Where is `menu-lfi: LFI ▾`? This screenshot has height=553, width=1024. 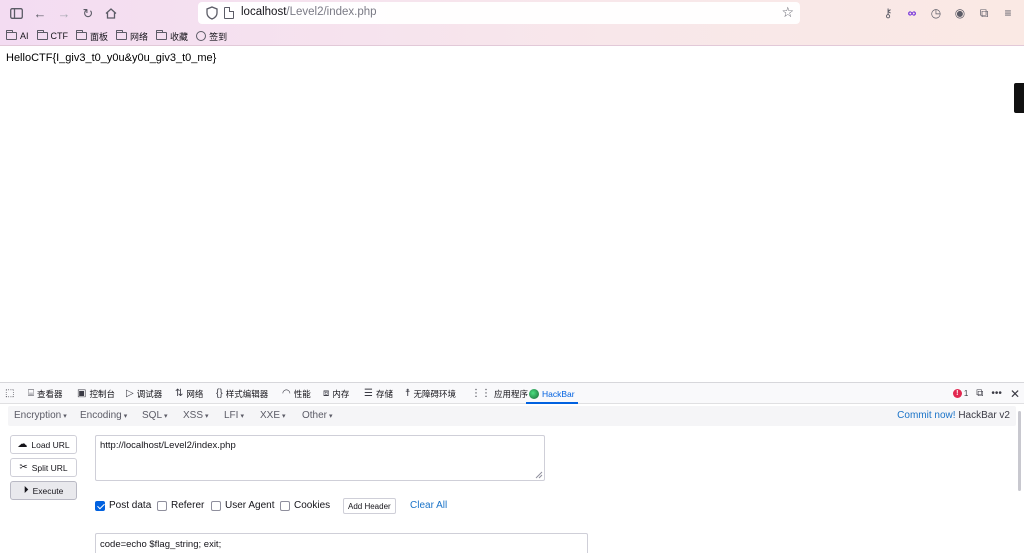 menu-lfi: LFI ▾ is located at coordinates (234, 415).